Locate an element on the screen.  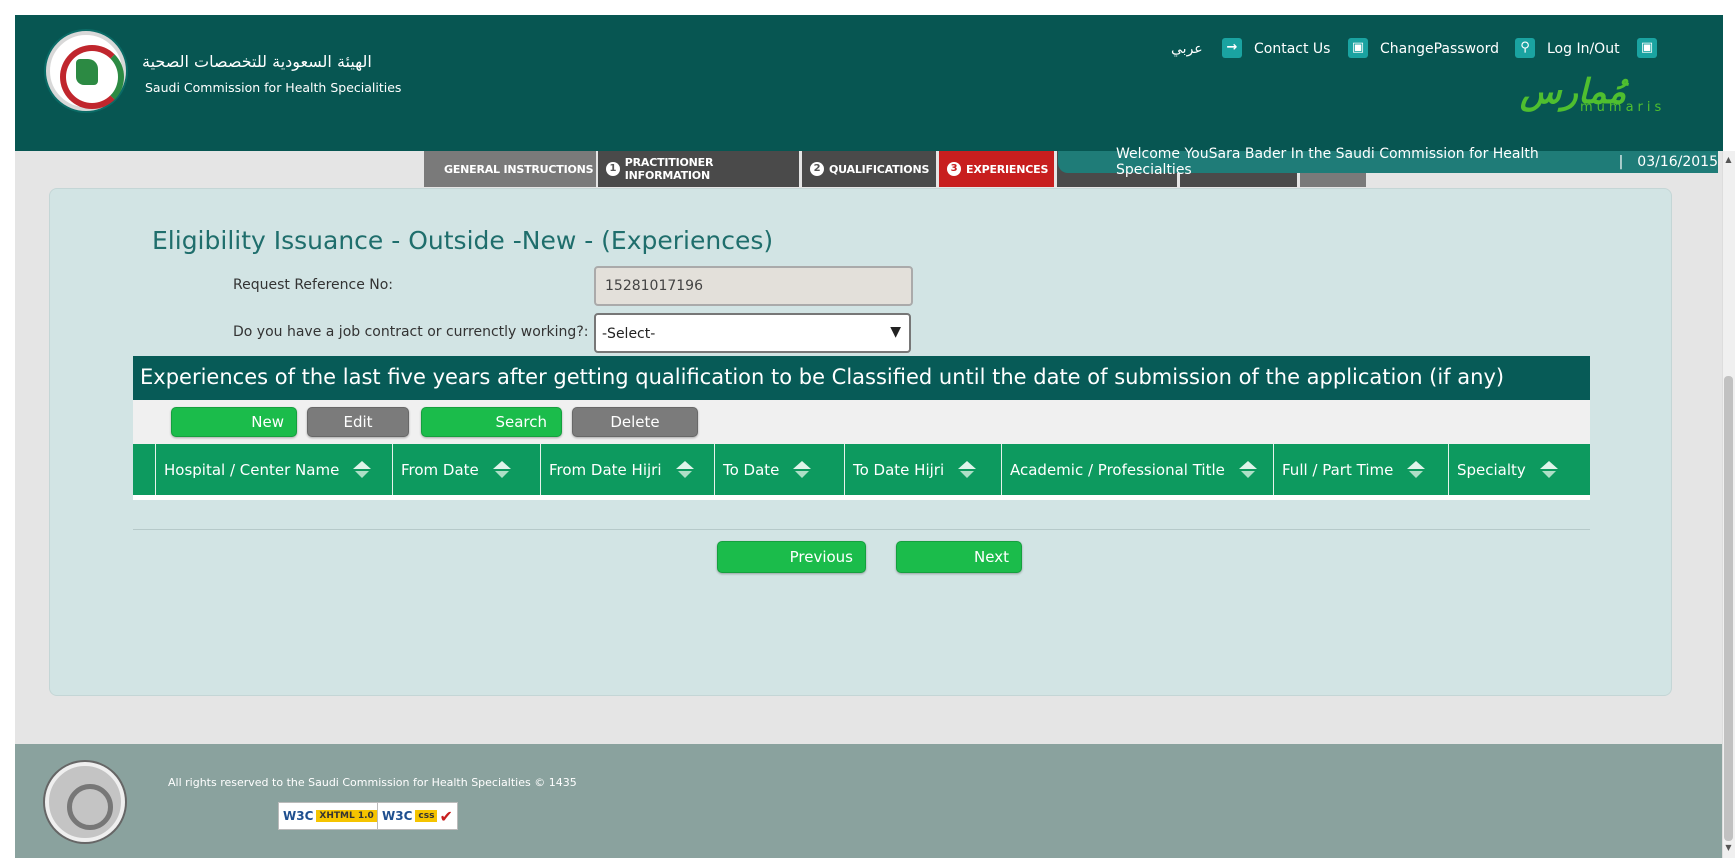
tab-experiences: 3 EXPERIENCES is located at coordinates (996, 169).